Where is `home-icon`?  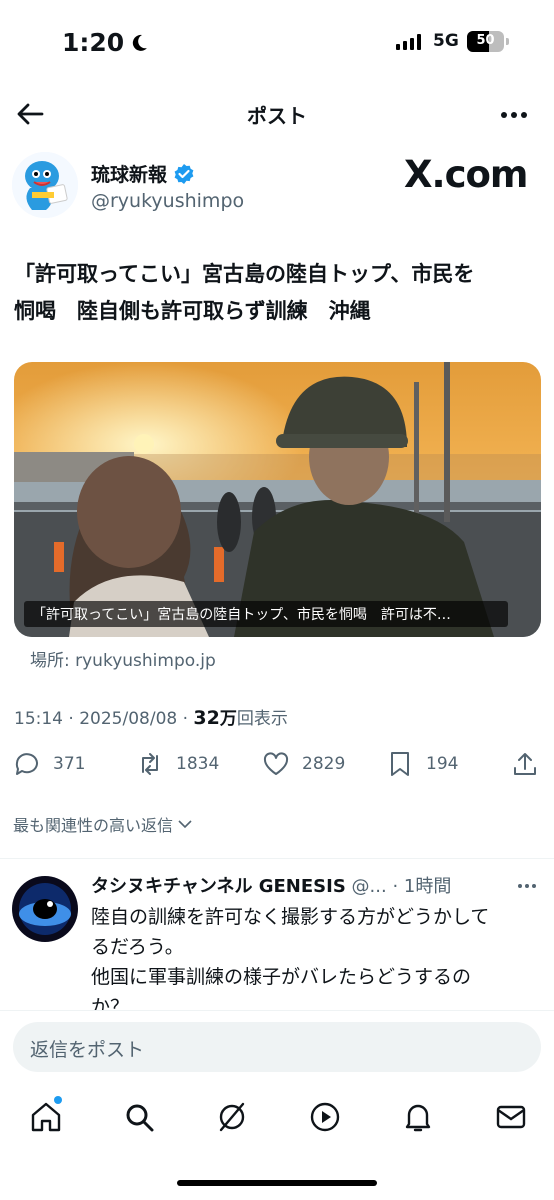
home-icon is located at coordinates (46, 1117).